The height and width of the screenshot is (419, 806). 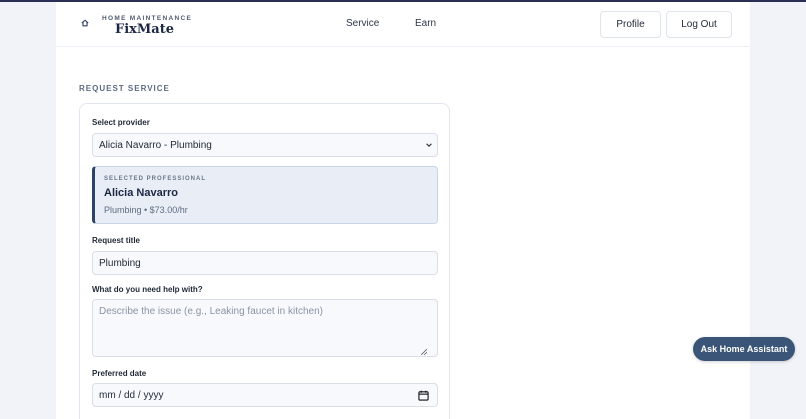 I want to click on house-icon, so click(x=85, y=23).